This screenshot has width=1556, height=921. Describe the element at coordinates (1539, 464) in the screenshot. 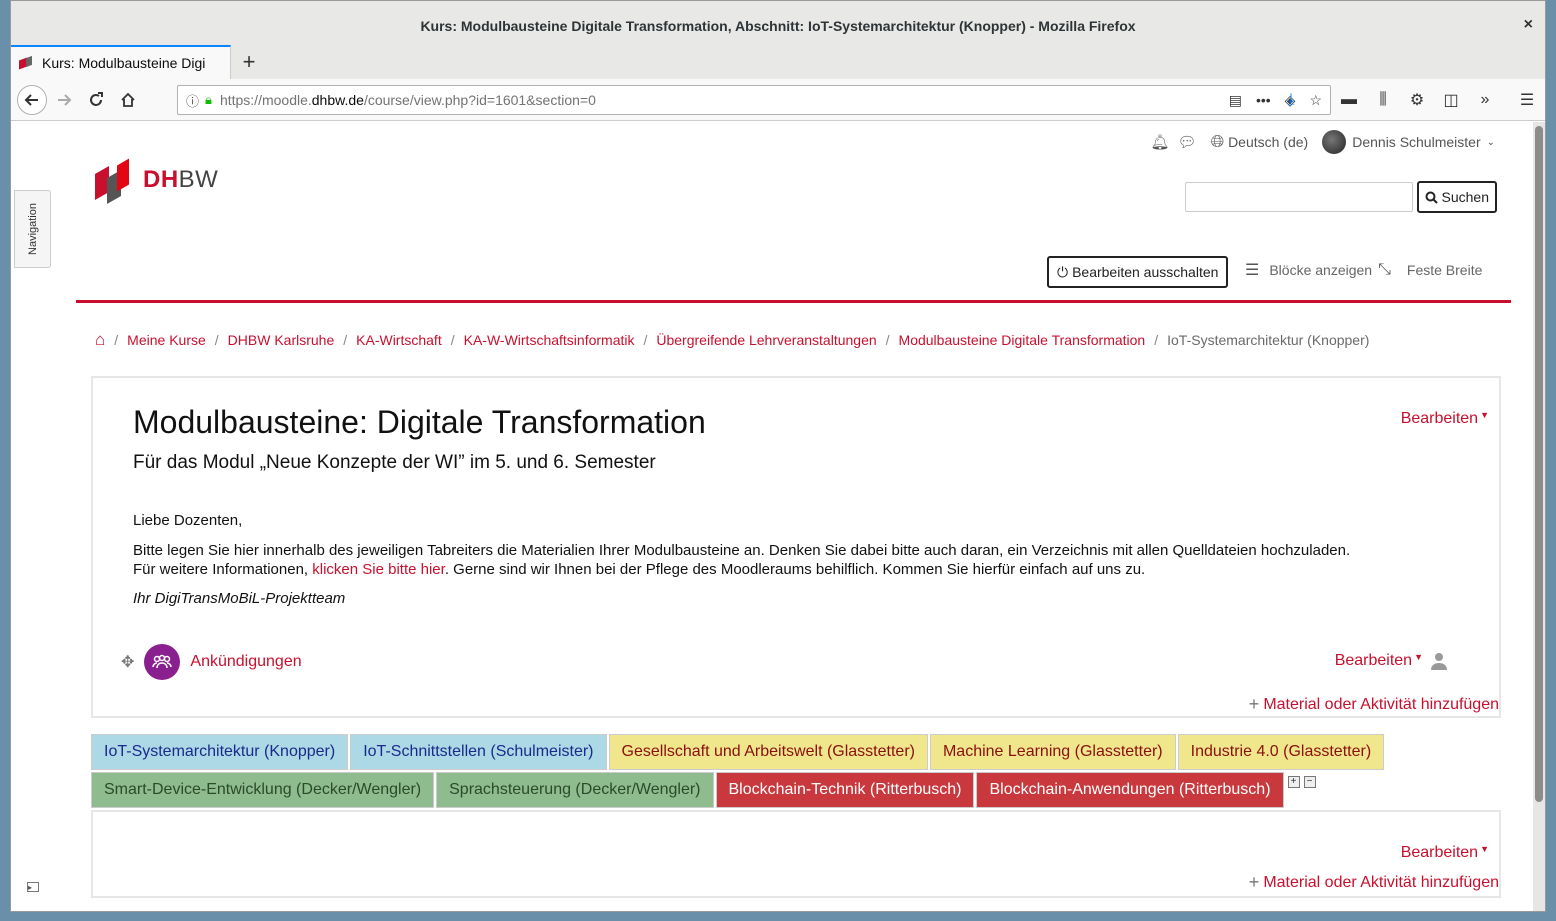

I see `scrollbar-thumb` at that location.